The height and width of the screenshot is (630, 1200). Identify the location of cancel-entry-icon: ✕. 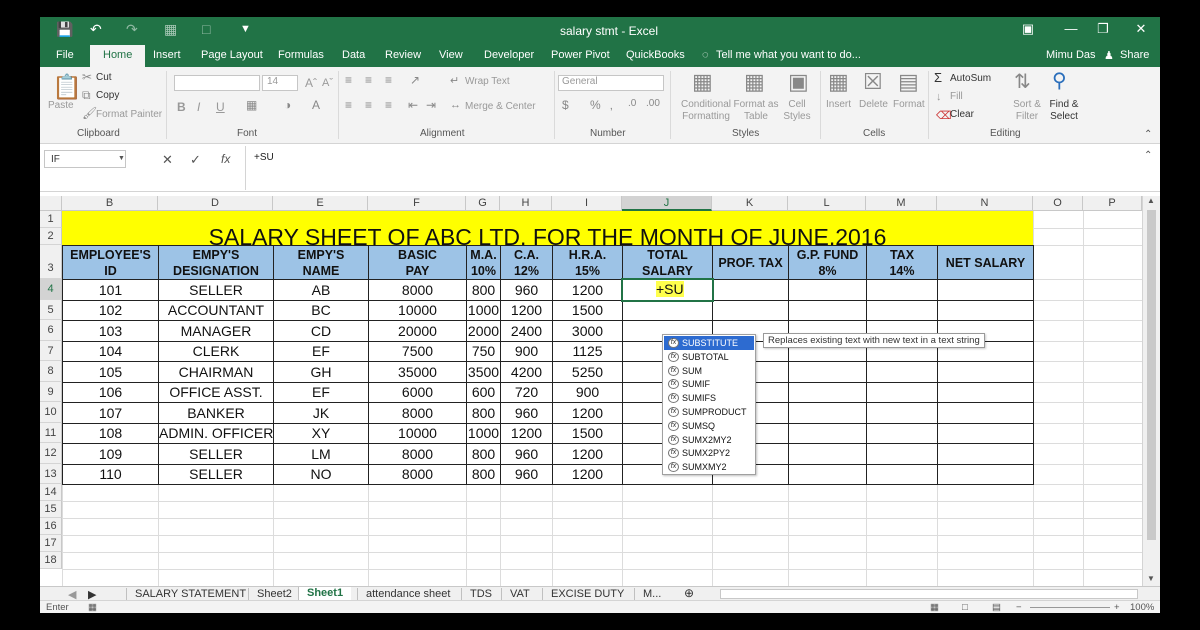
(167, 160).